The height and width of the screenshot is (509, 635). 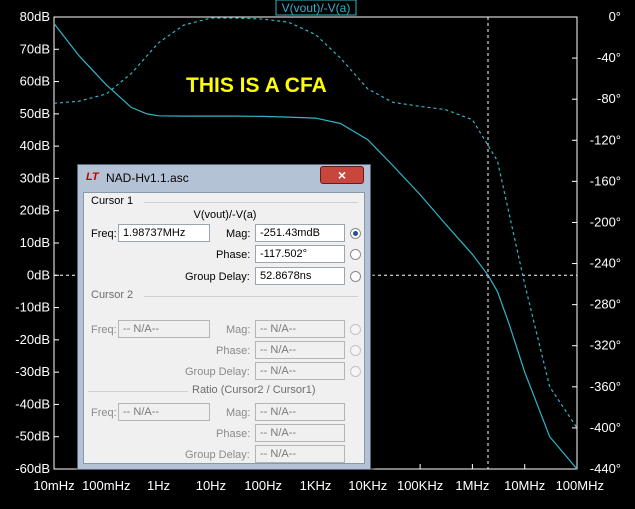 What do you see at coordinates (300, 433) in the screenshot?
I see `ratio-phase-field: -- N/A--` at bounding box center [300, 433].